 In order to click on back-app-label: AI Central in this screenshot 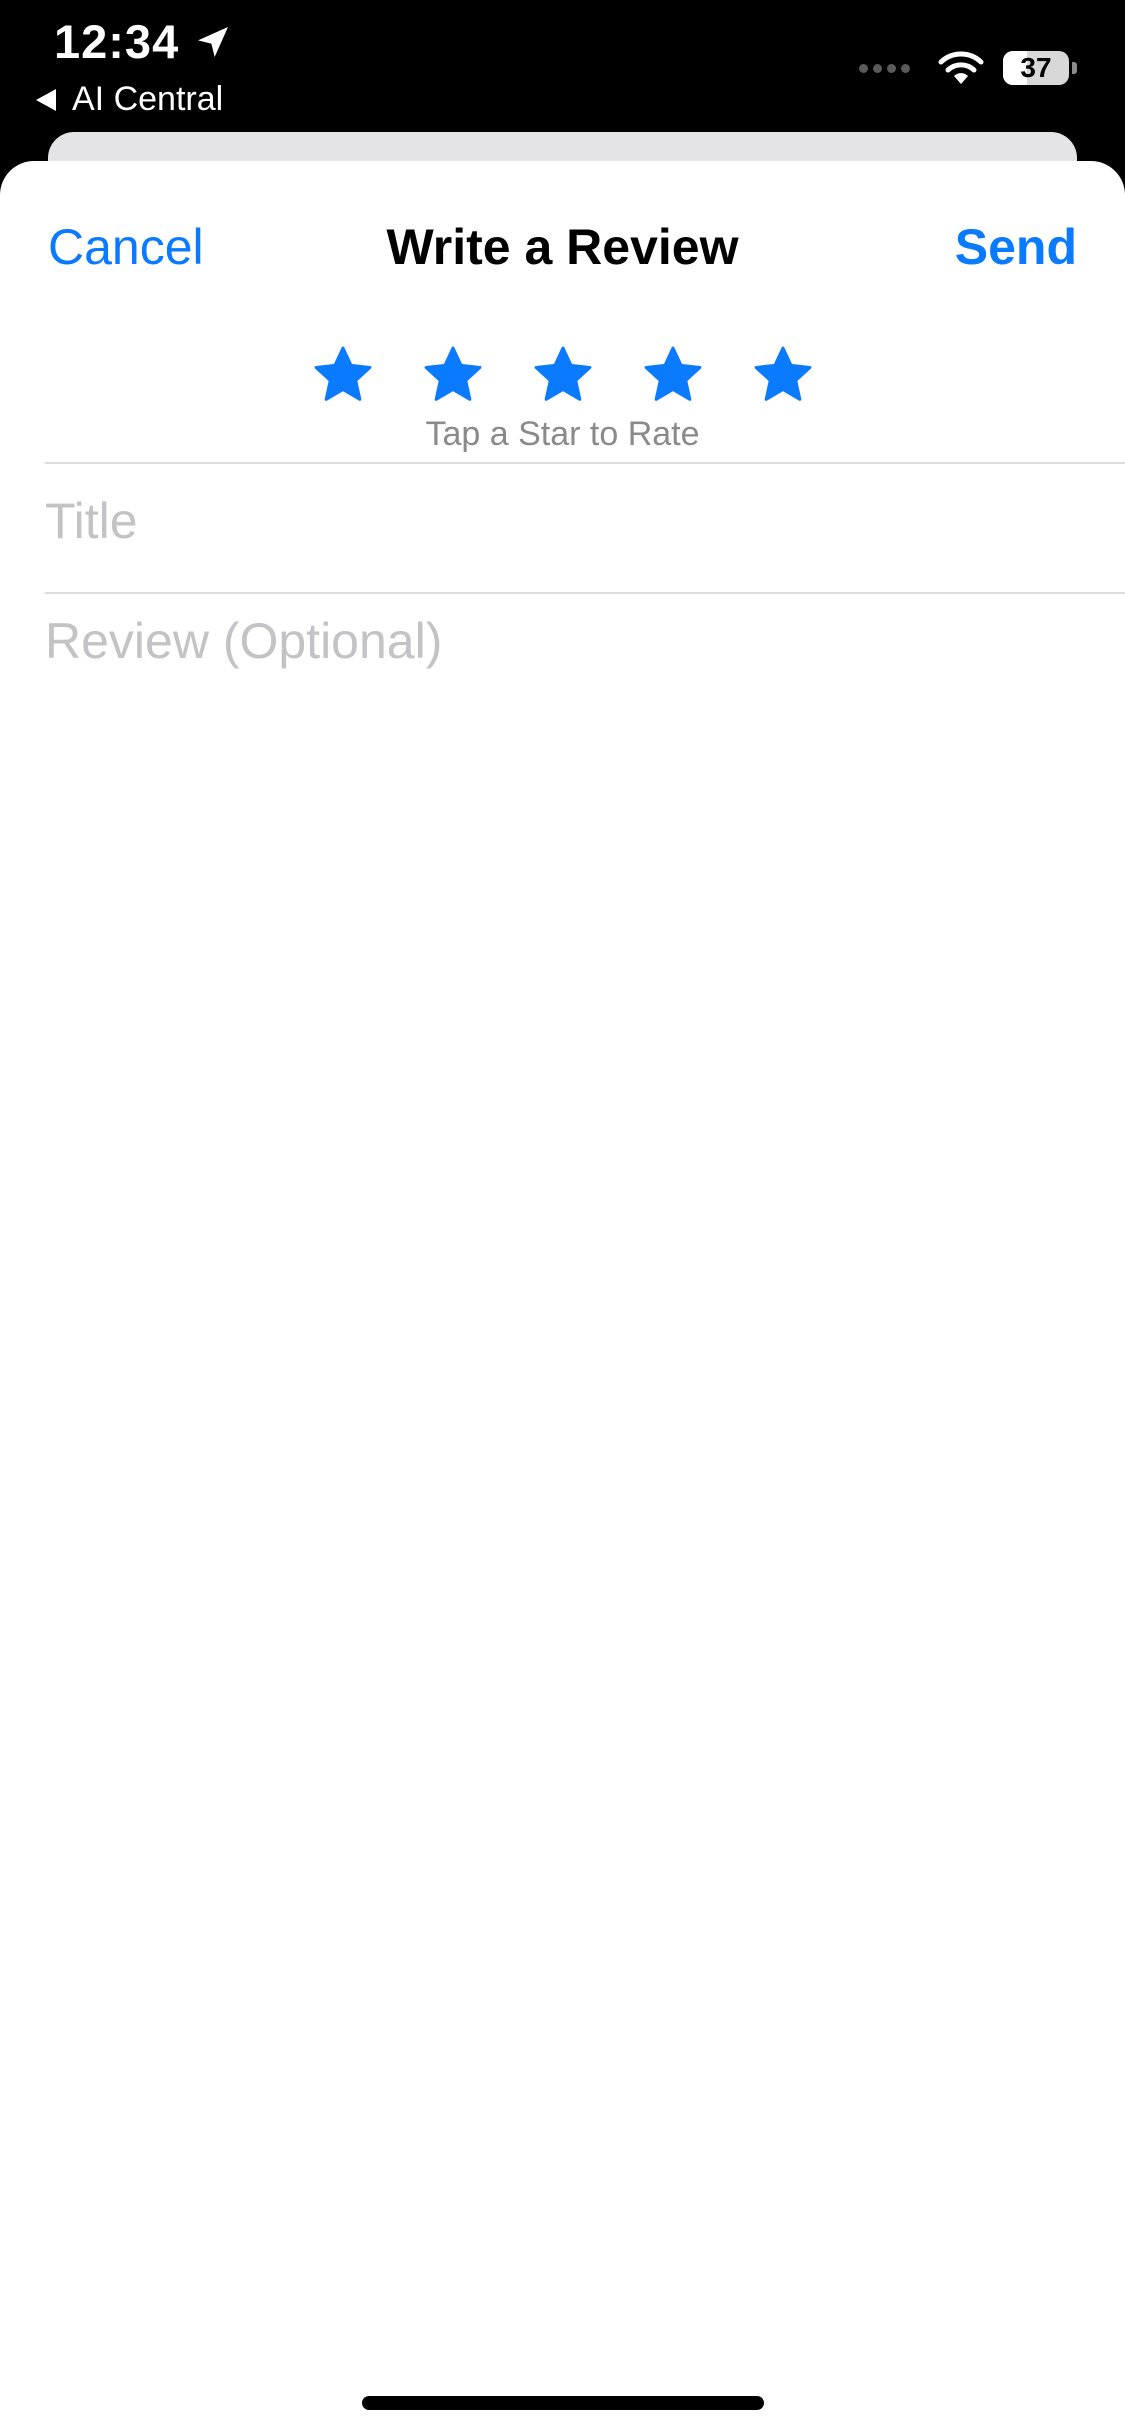, I will do `click(148, 99)`.